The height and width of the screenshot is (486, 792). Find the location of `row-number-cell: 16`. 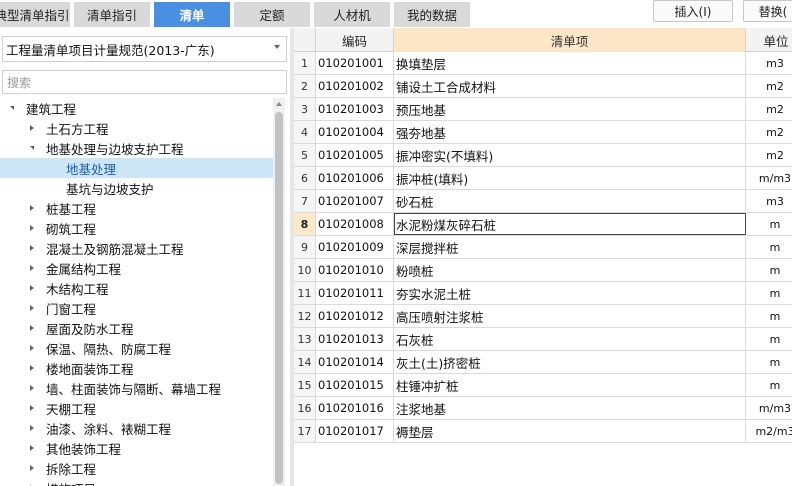

row-number-cell: 16 is located at coordinates (305, 408).